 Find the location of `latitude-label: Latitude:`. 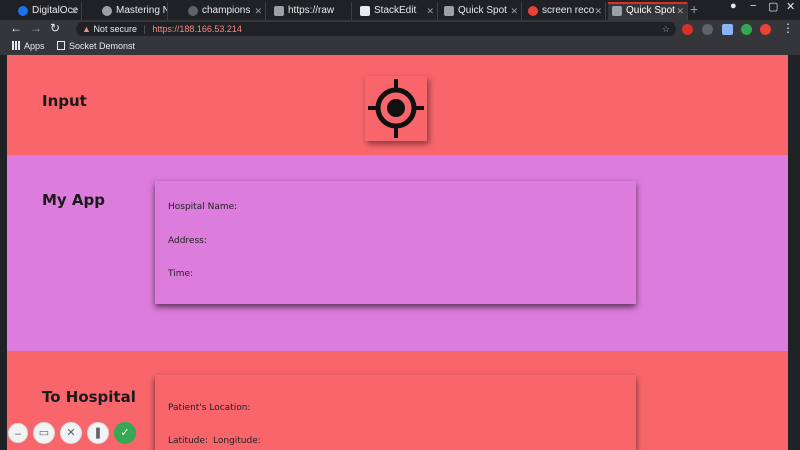

latitude-label: Latitude: is located at coordinates (188, 441).